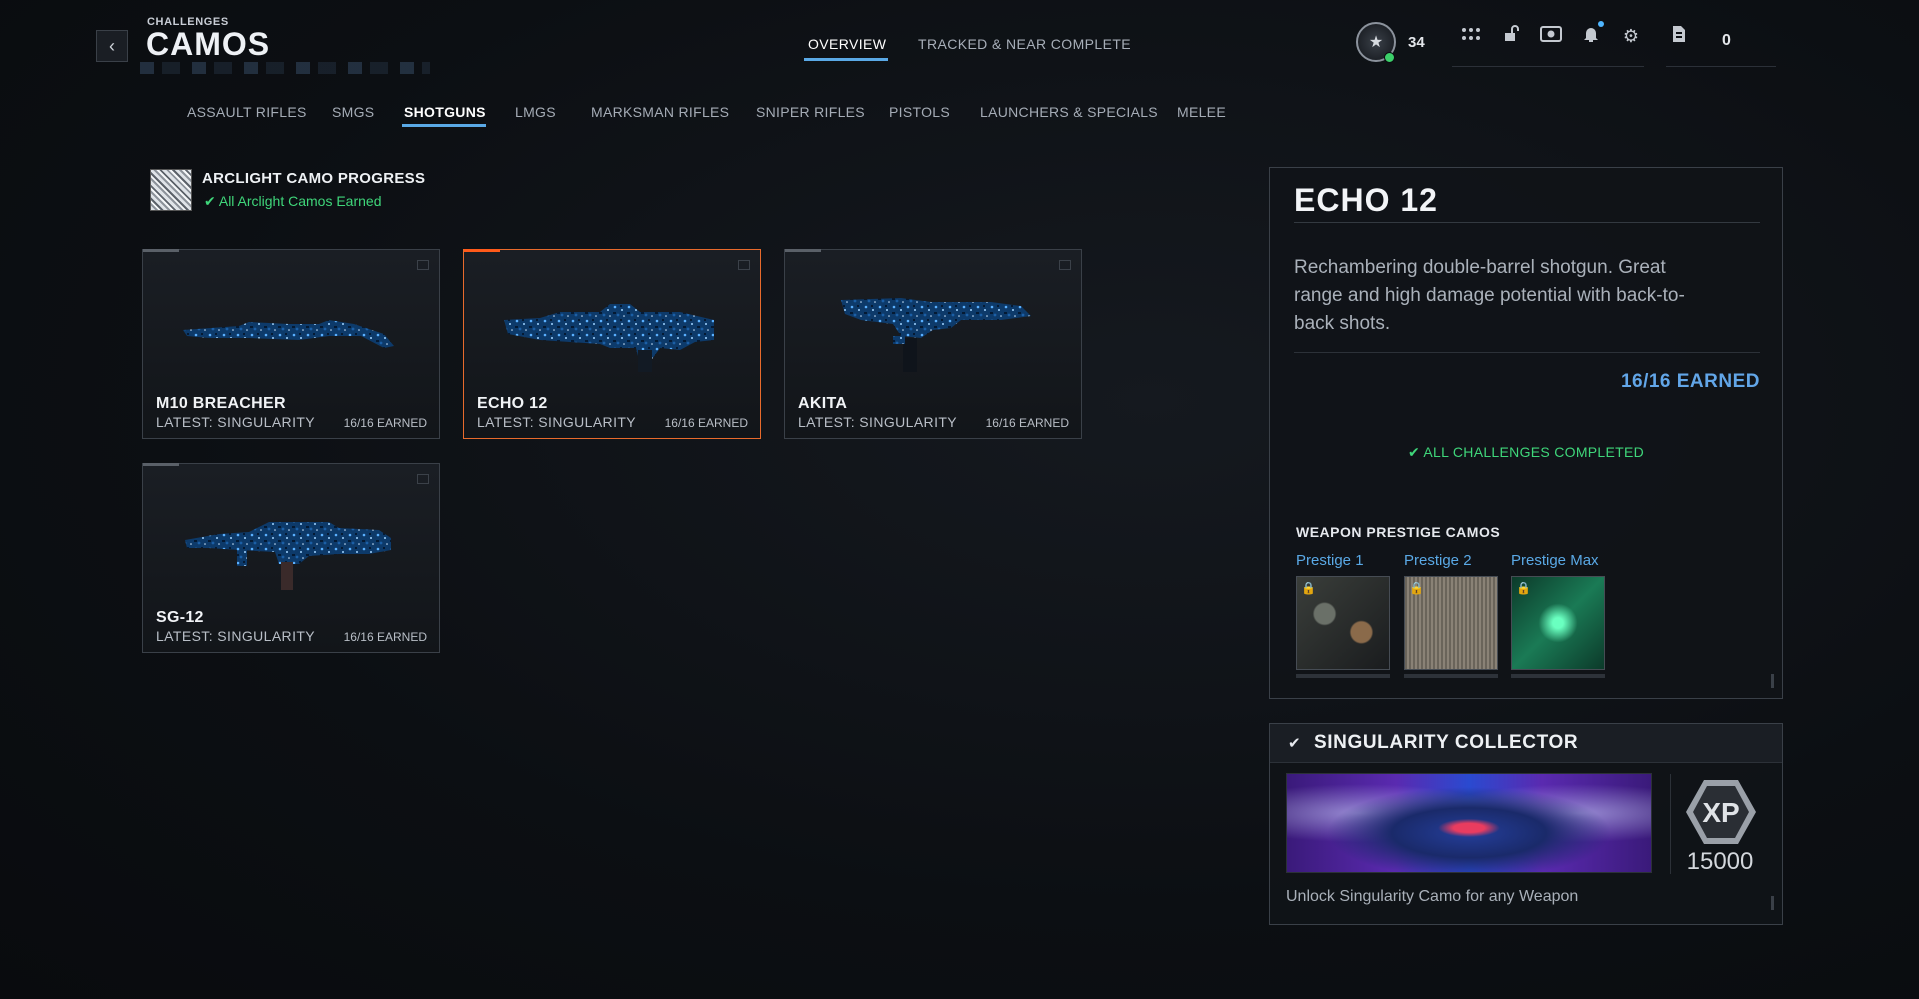  Describe the element at coordinates (1471, 36) in the screenshot. I see `menu-grid-icon` at that location.